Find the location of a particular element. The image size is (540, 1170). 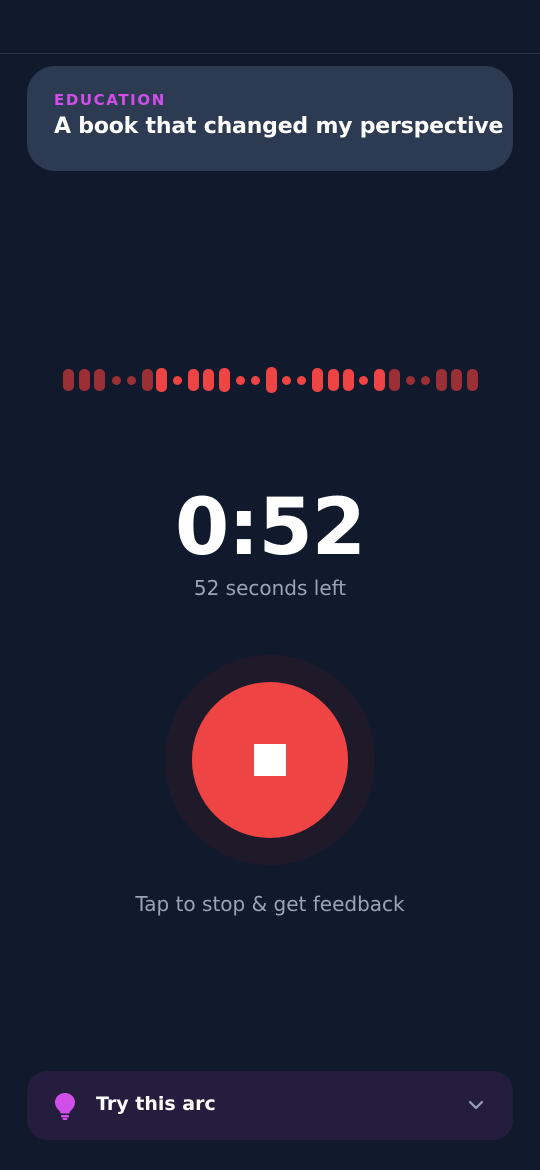

stop-icon is located at coordinates (270, 760).